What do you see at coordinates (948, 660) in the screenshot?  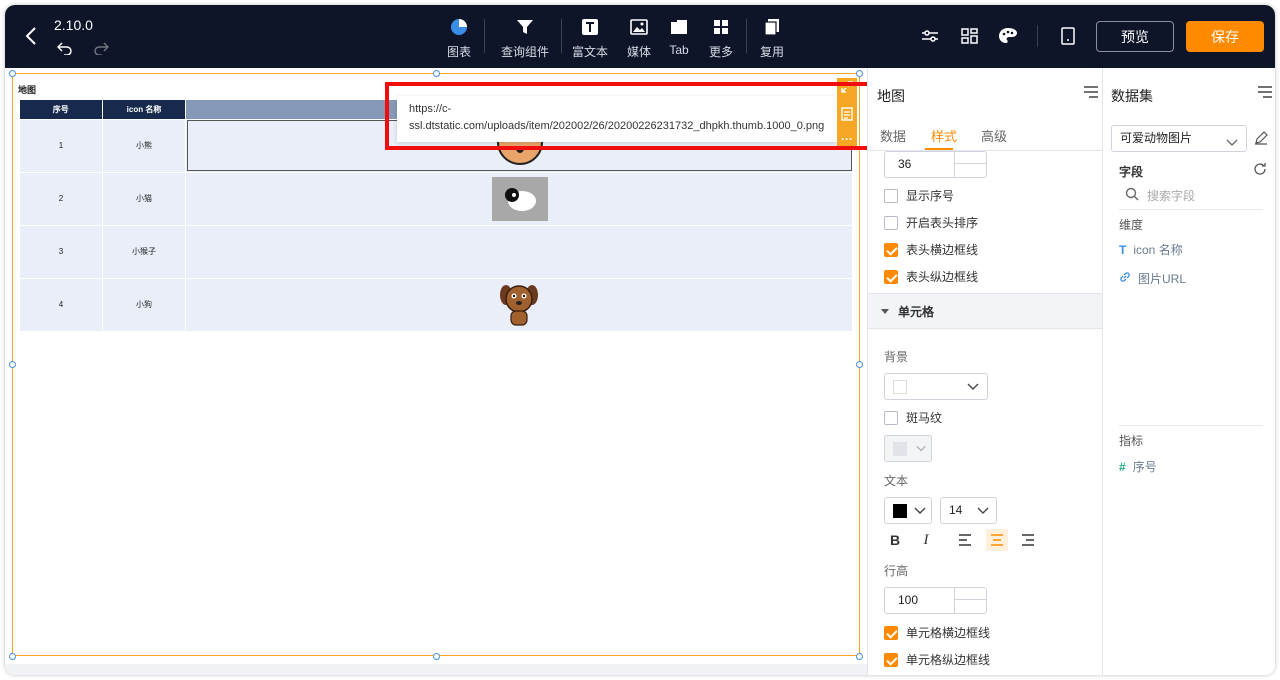 I see `checkbox-label: 单元格纵边框线` at bounding box center [948, 660].